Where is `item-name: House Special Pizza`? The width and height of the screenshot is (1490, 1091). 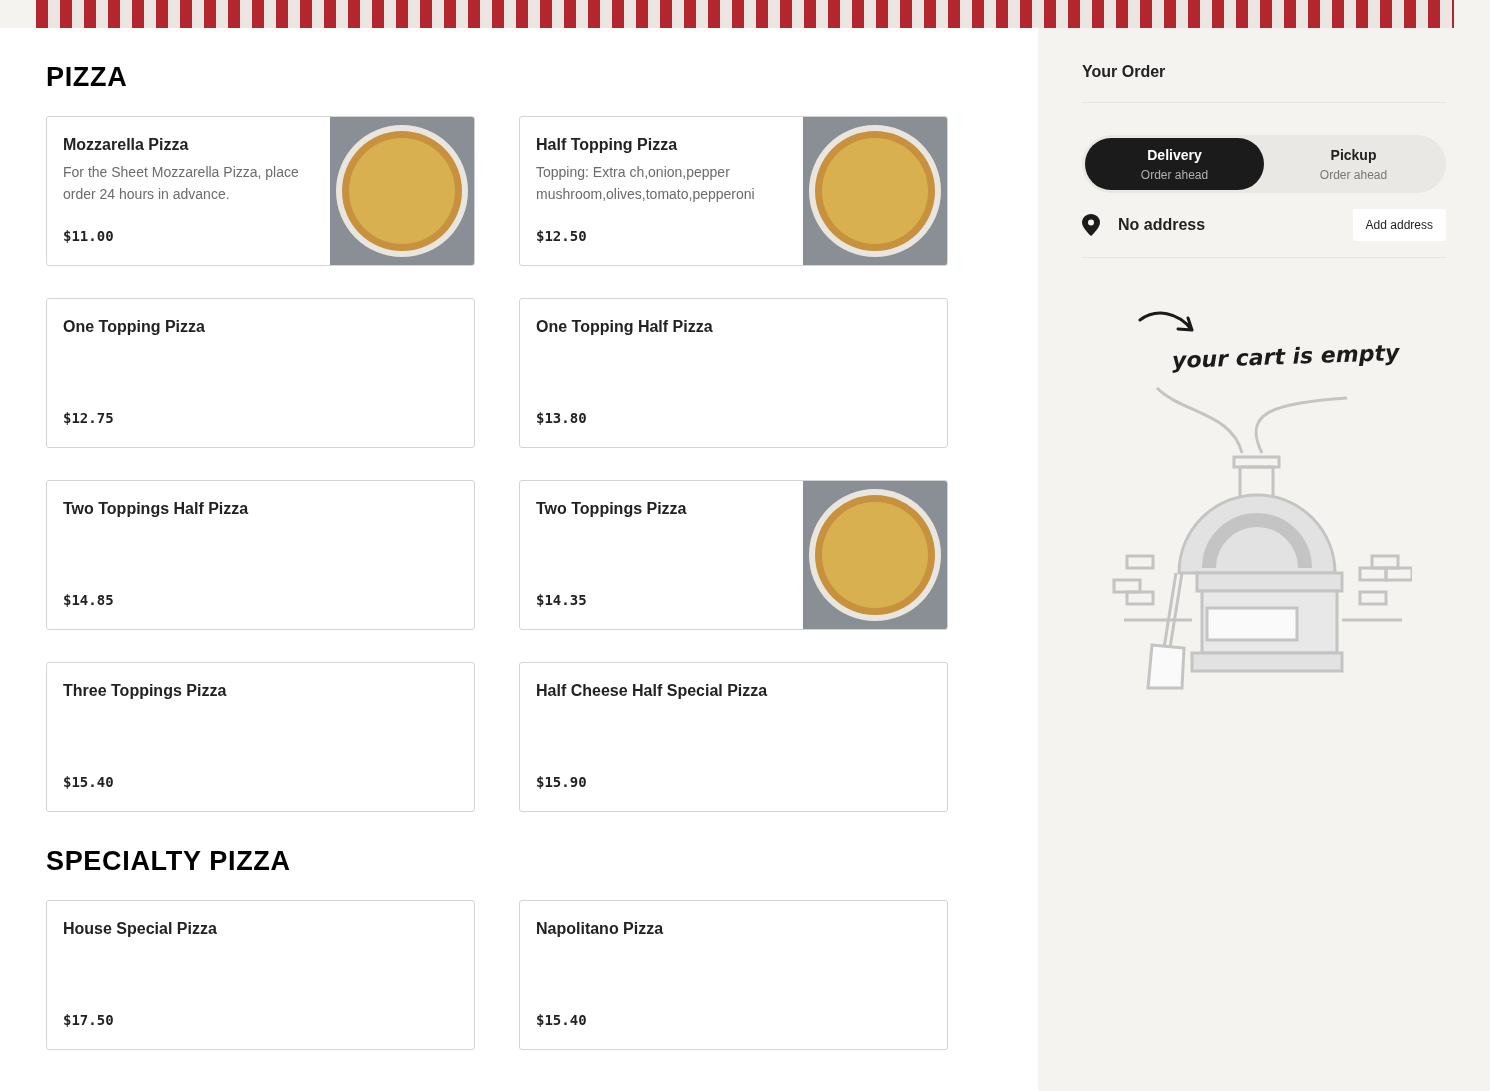 item-name: House Special Pizza is located at coordinates (140, 929).